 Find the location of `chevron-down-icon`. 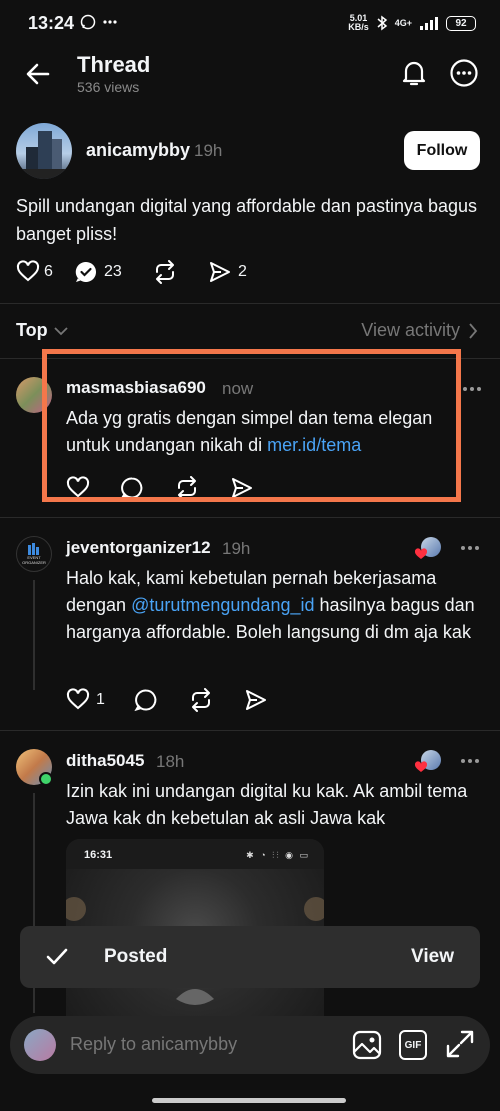

chevron-down-icon is located at coordinates (61, 330).